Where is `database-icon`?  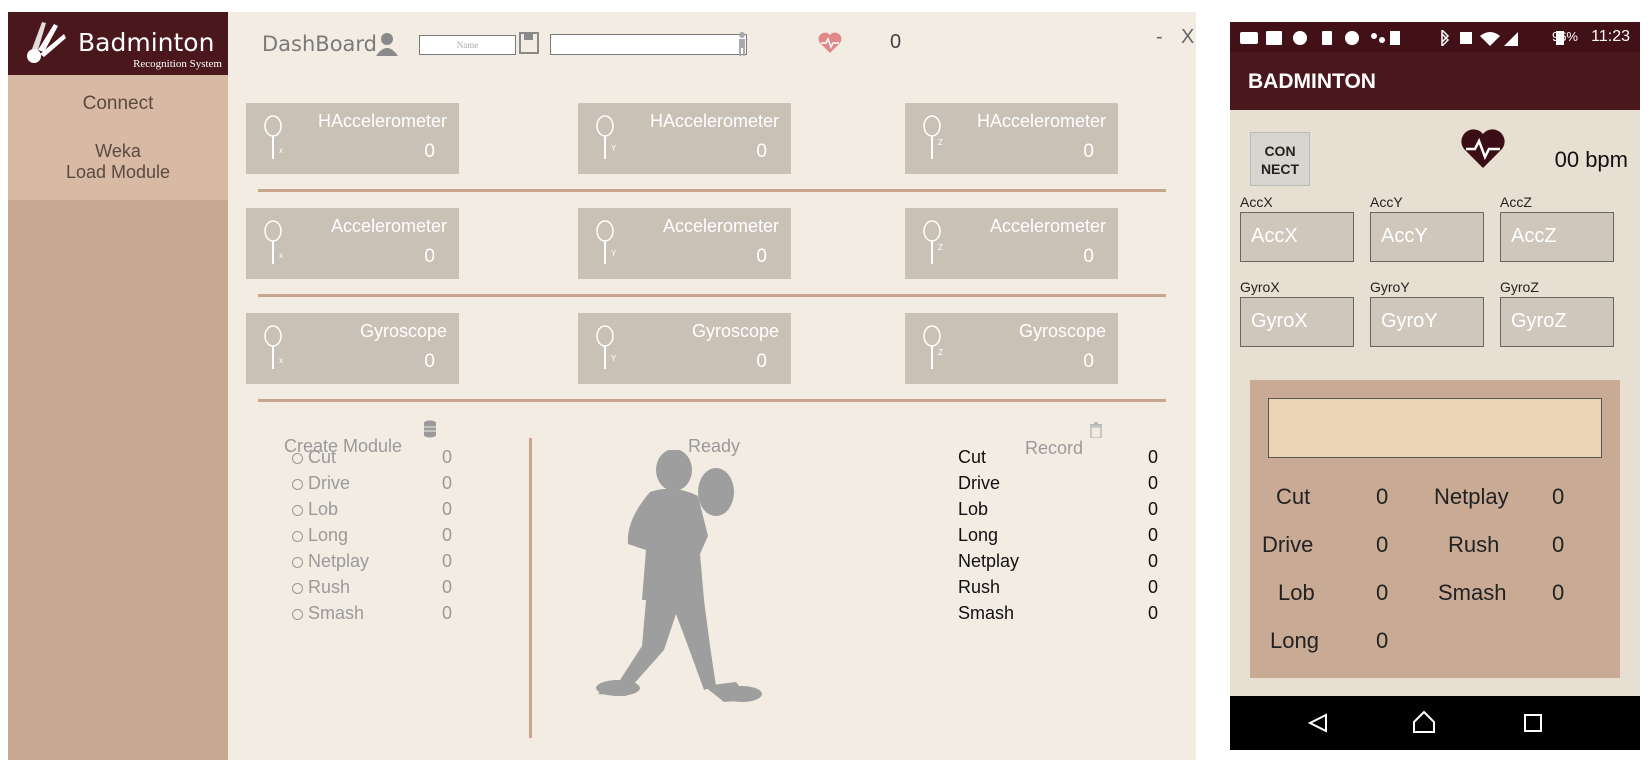 database-icon is located at coordinates (430, 429).